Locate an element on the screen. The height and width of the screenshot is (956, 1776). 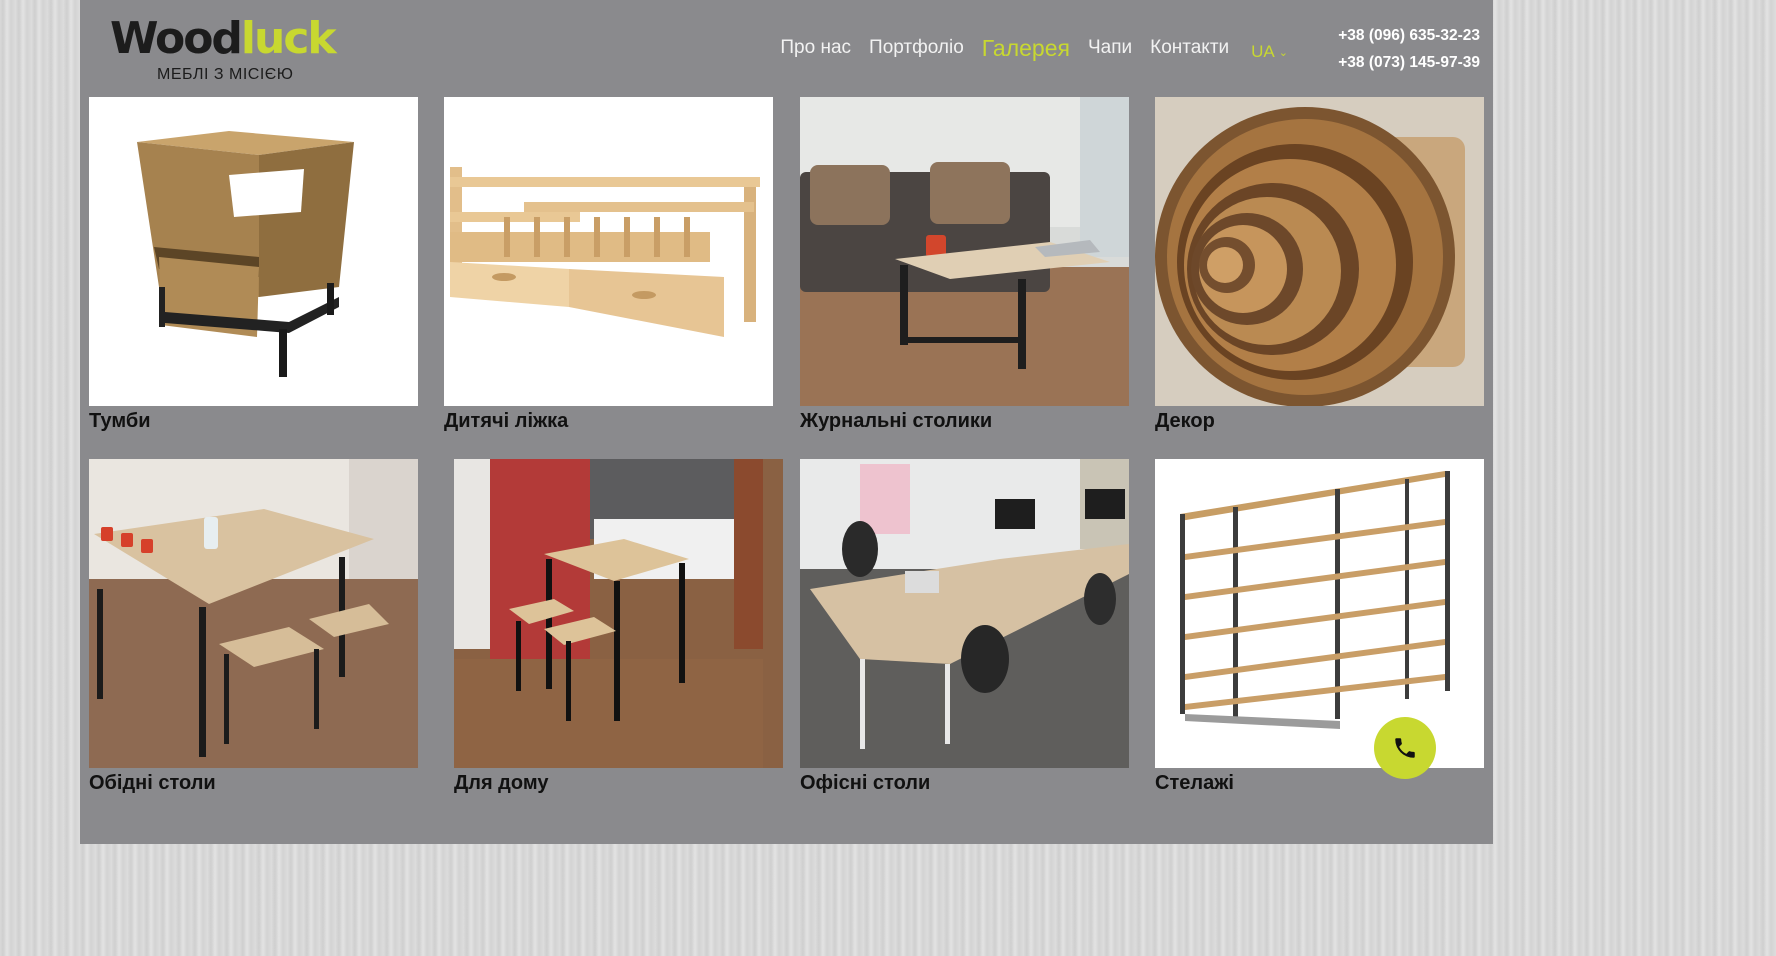
nav-item-portfolio: Портфоліо is located at coordinates (916, 48).